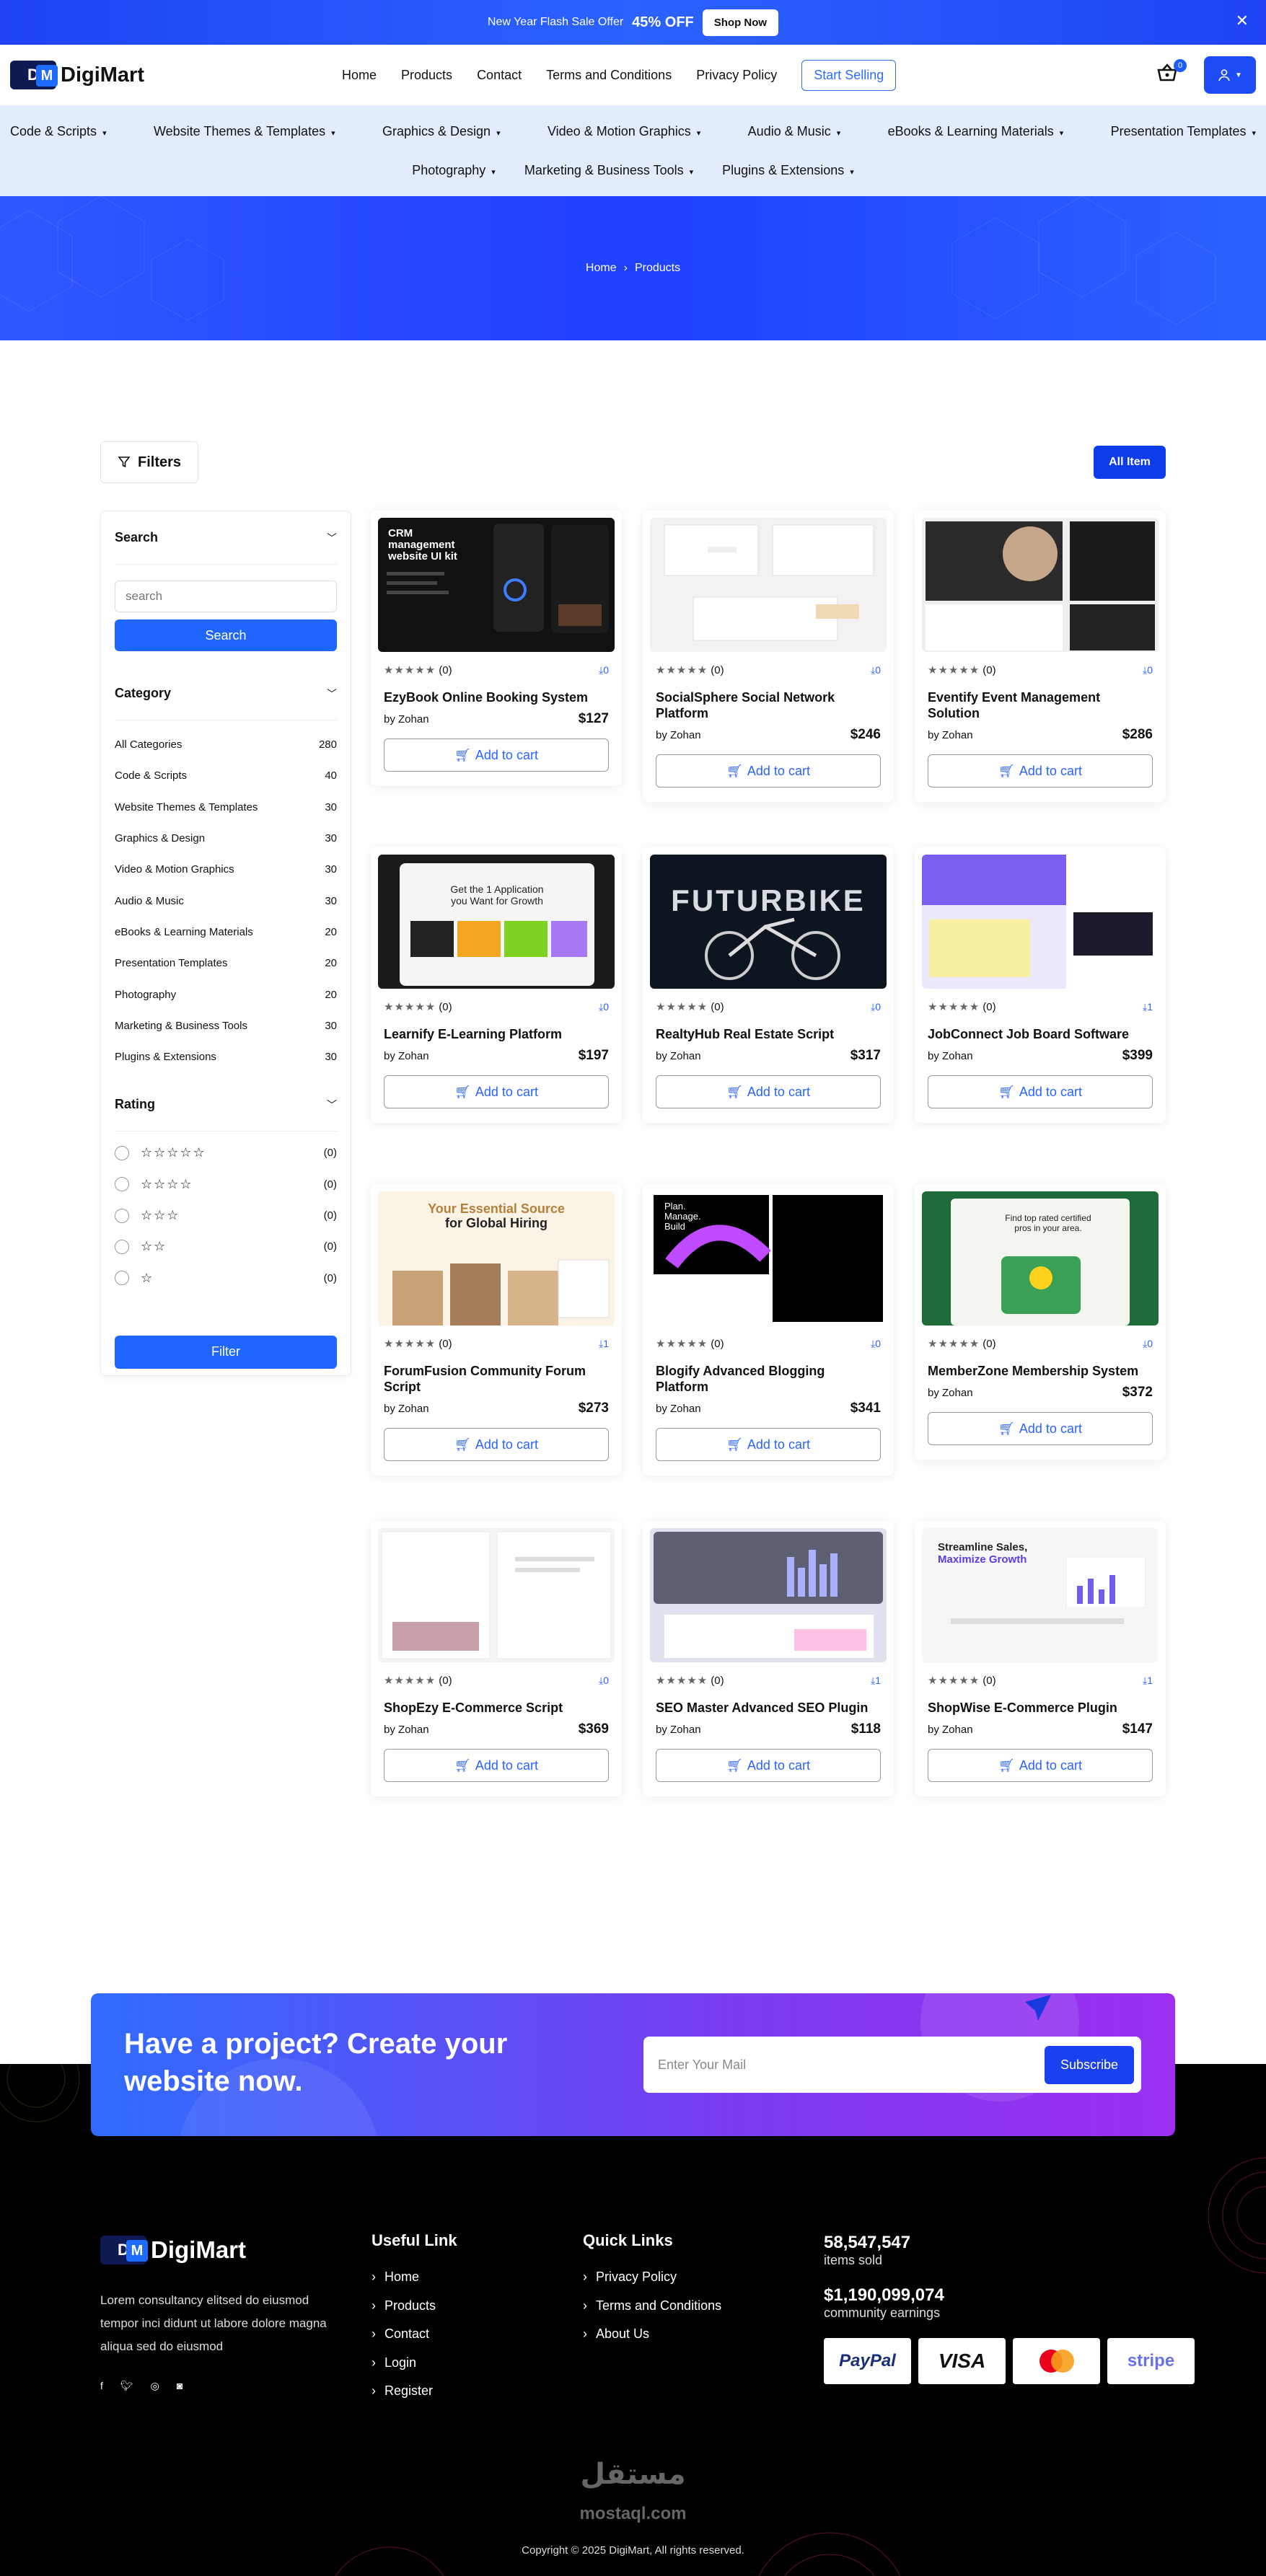 The image size is (1266, 2576). What do you see at coordinates (226, 1056) in the screenshot?
I see `category-filter-item: Plugins & Extensions 30` at bounding box center [226, 1056].